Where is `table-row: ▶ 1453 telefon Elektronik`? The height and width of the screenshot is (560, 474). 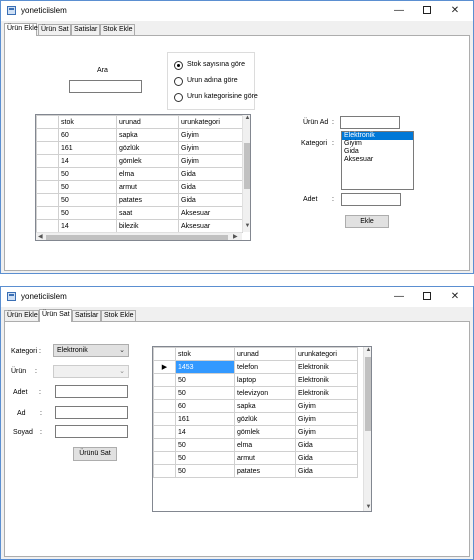 table-row: ▶ 1453 telefon Elektronik is located at coordinates (255, 367).